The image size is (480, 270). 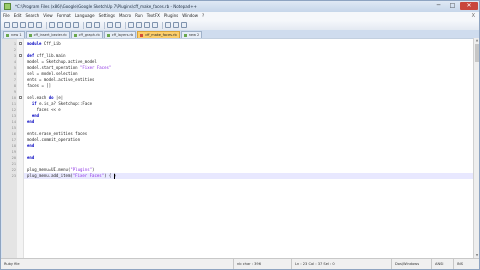 I want to click on copy-icon, so click(x=68, y=25).